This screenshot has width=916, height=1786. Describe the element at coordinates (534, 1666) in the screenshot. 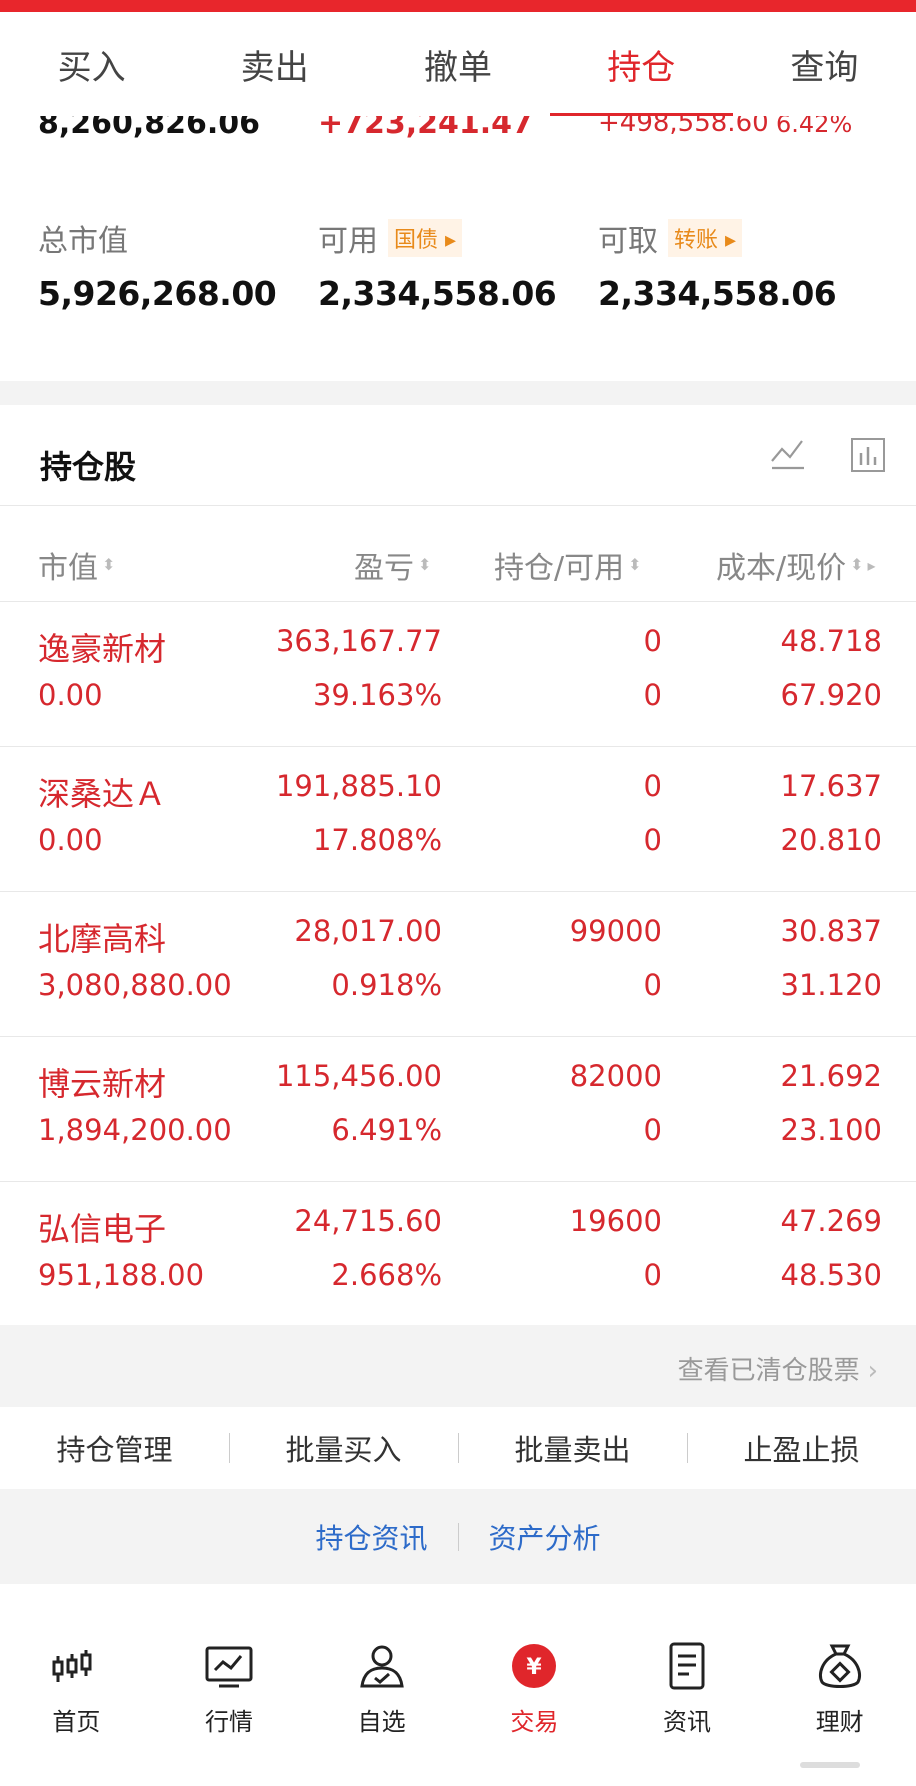

I see `yuan-icon: ¥` at that location.